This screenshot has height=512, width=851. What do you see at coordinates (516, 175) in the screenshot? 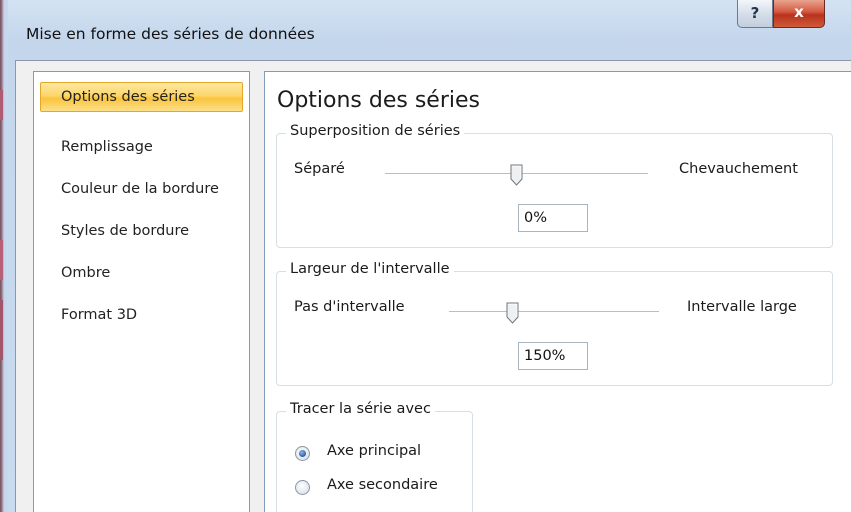
I see `overlap-slider-thumb` at bounding box center [516, 175].